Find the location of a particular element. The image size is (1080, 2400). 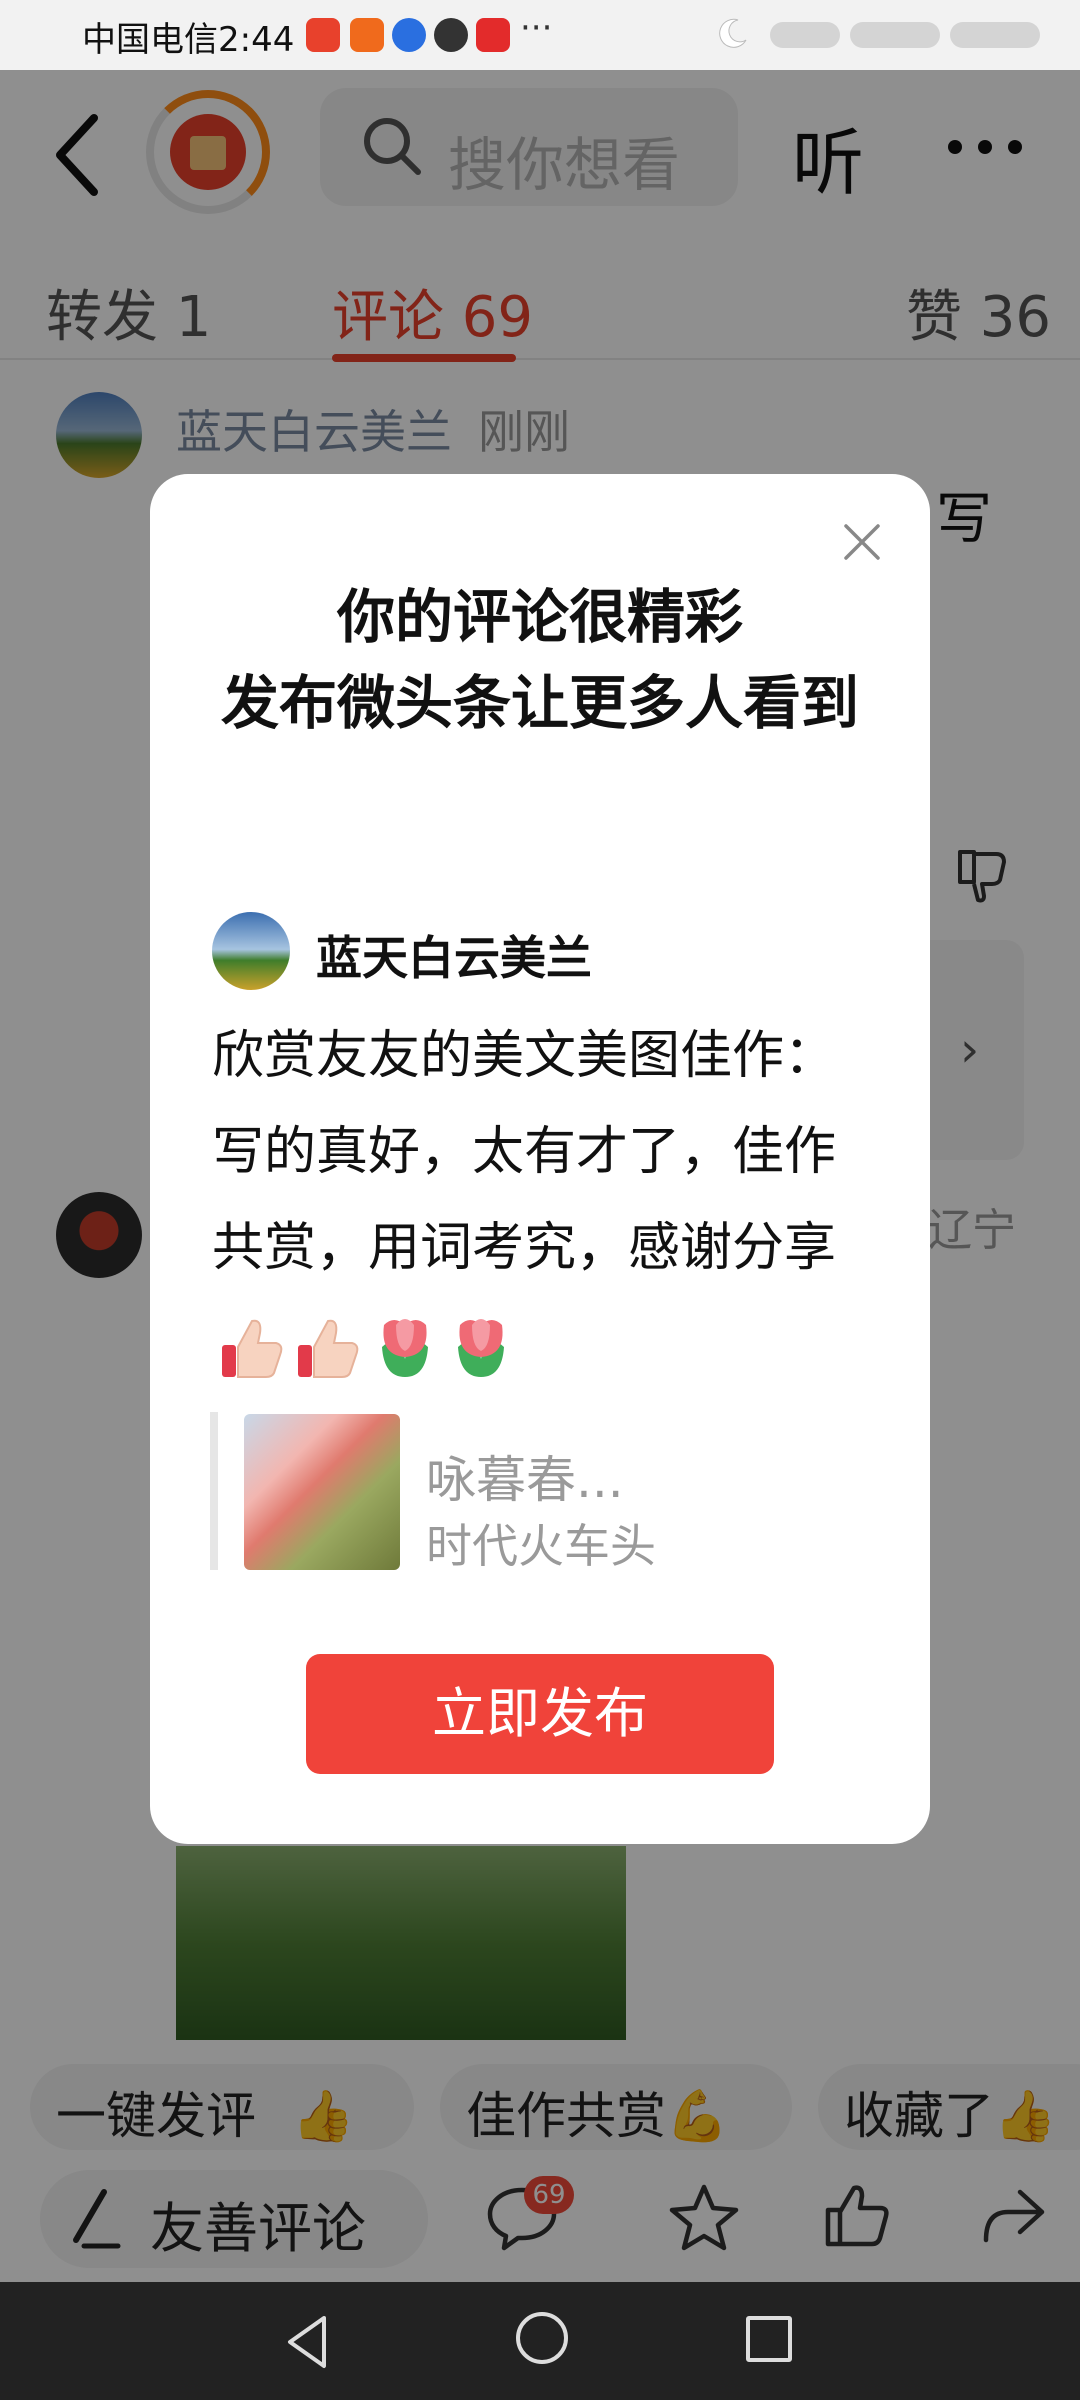

author-avatar is located at coordinates (251, 951).